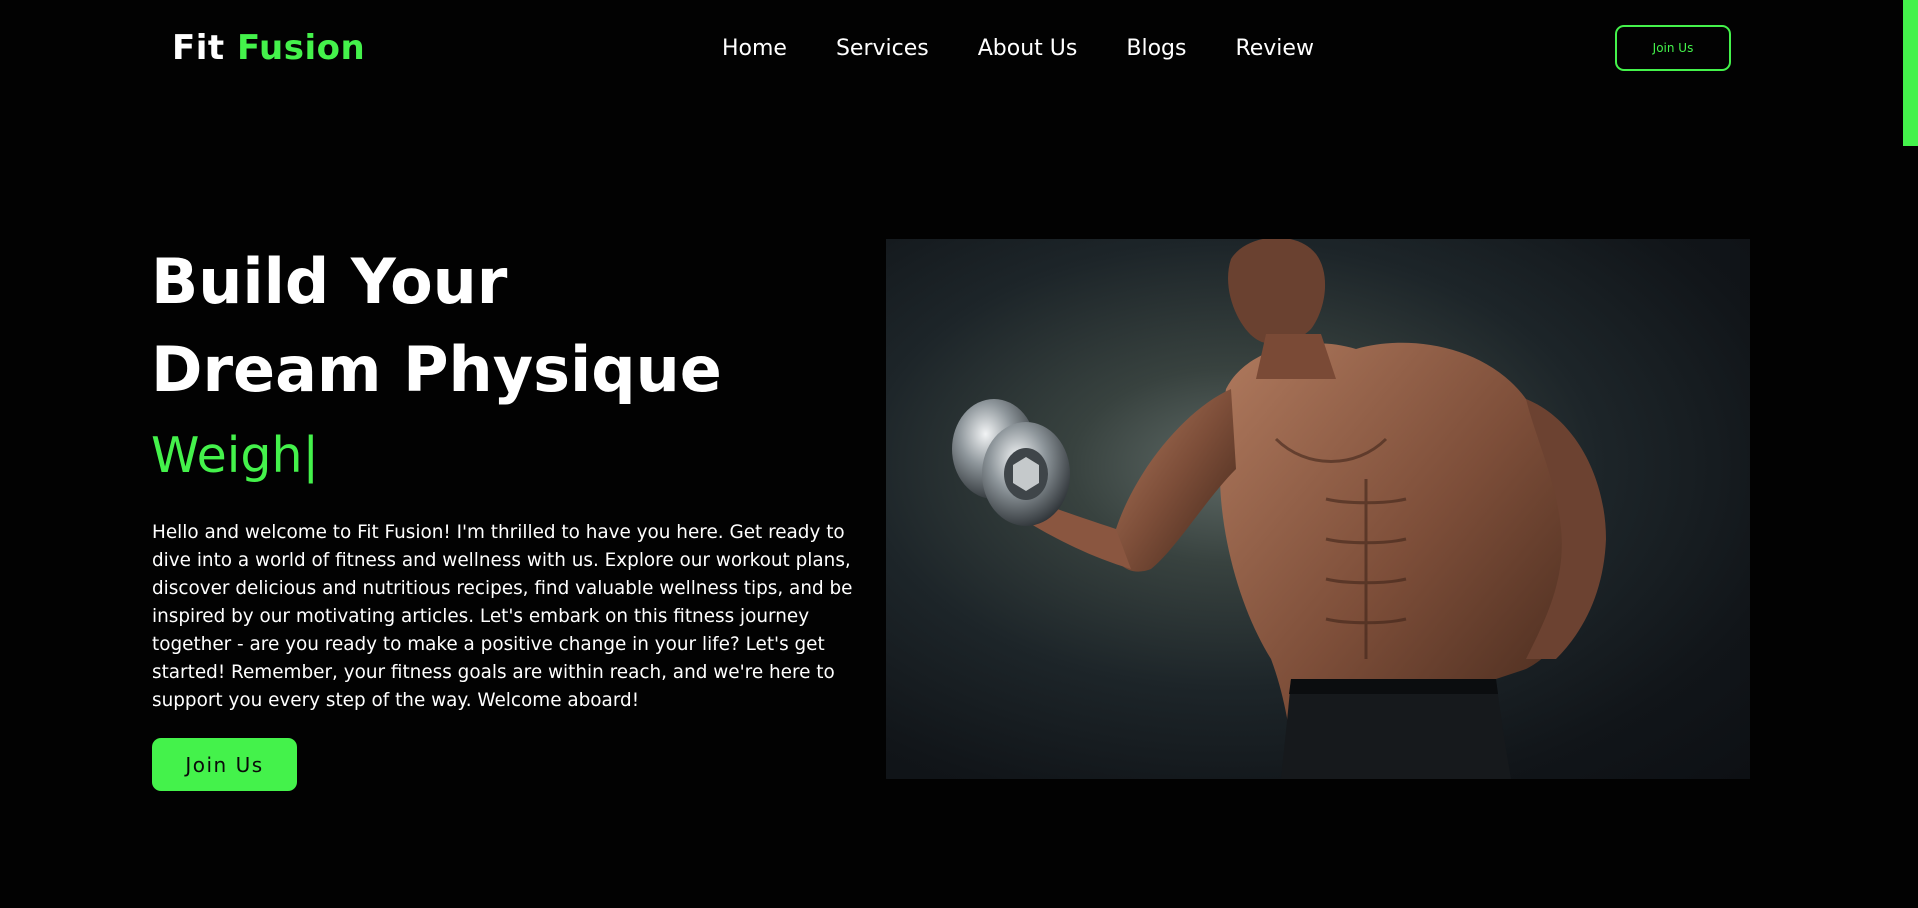  I want to click on nav-menu: Home Services About Us Blogs Review, so click(1018, 49).